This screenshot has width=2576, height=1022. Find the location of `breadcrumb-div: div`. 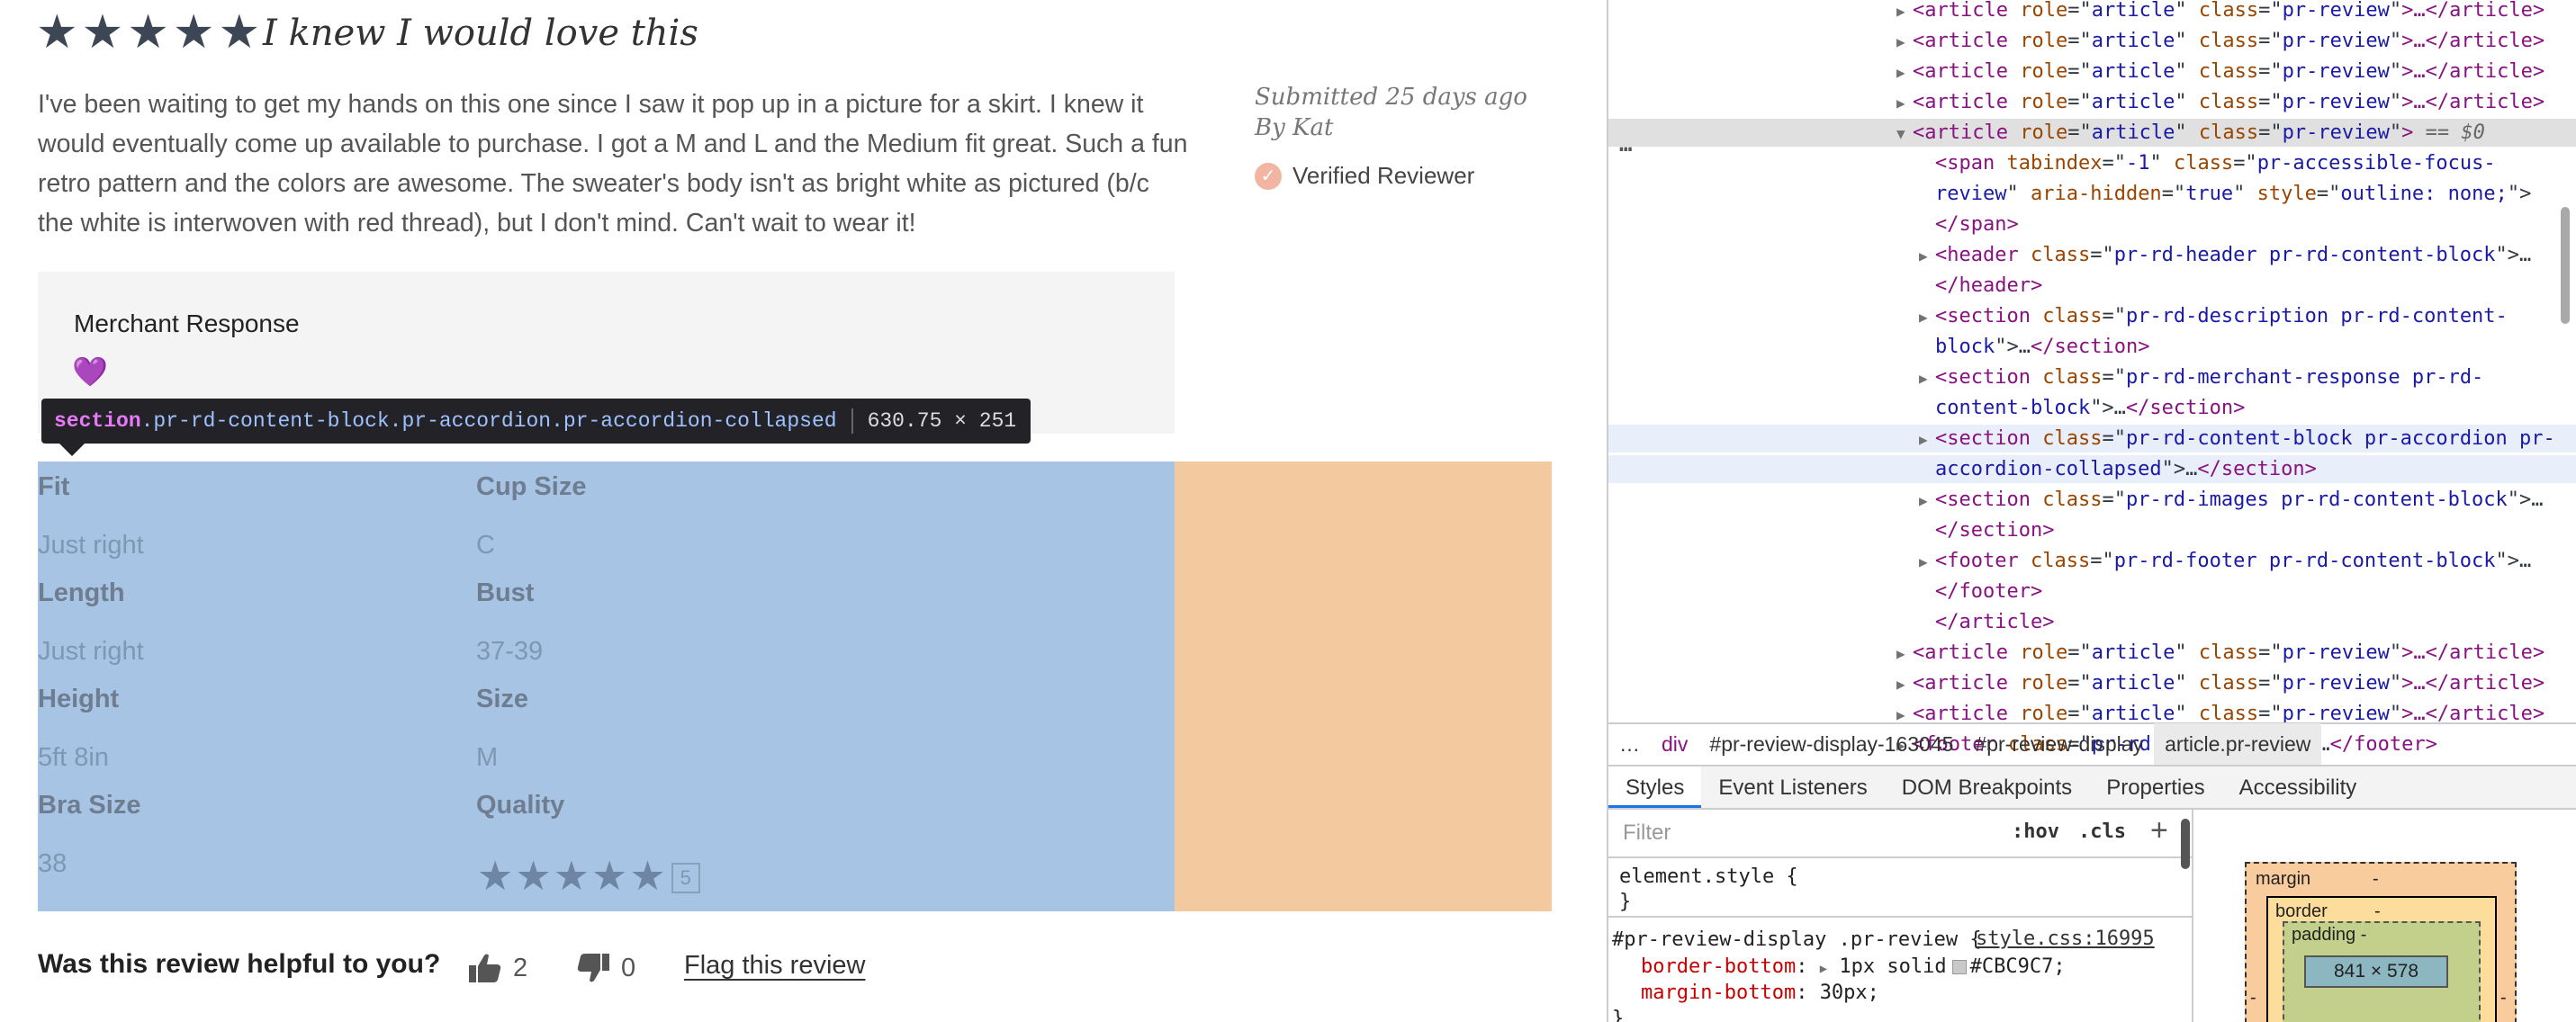

breadcrumb-div: div is located at coordinates (1674, 744).